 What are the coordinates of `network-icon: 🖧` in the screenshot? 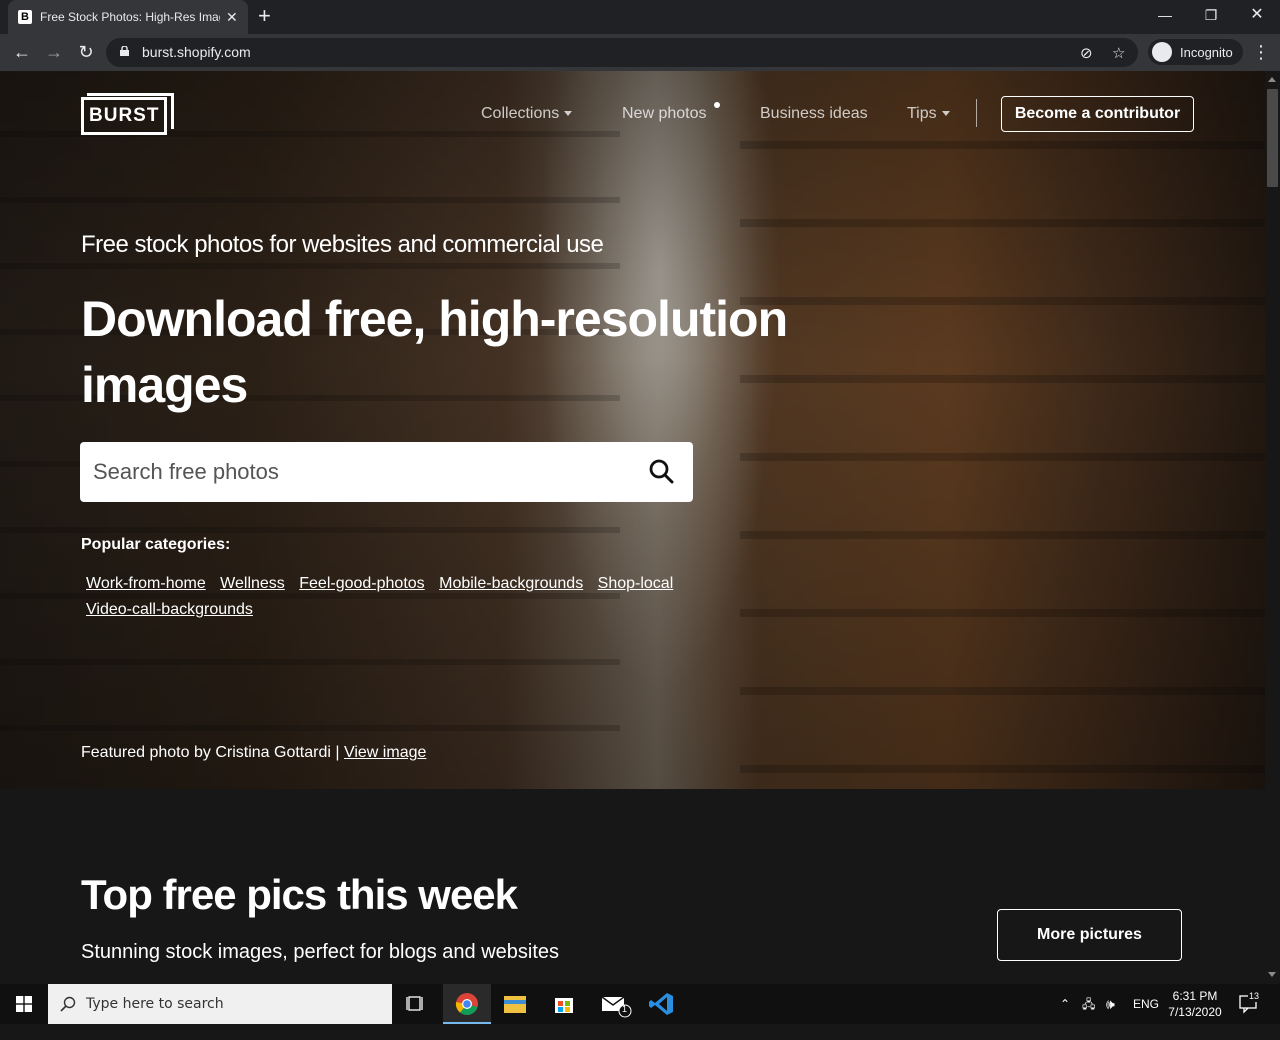 It's located at (1088, 1004).